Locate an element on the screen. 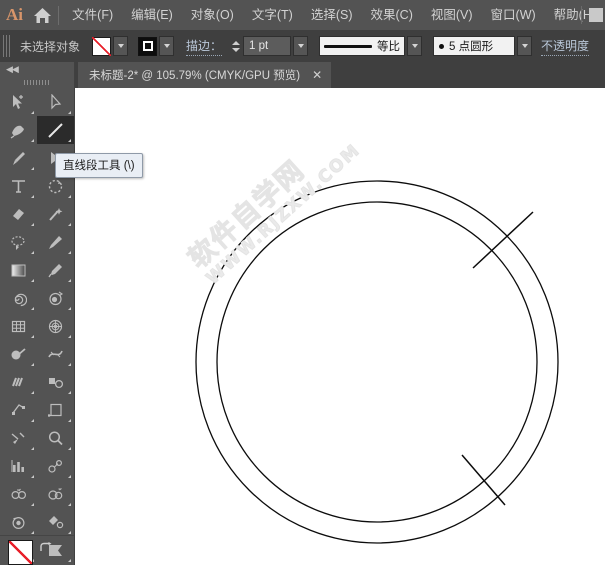 This screenshot has height=565, width=605. tool-polar-grid is located at coordinates (55, 326).